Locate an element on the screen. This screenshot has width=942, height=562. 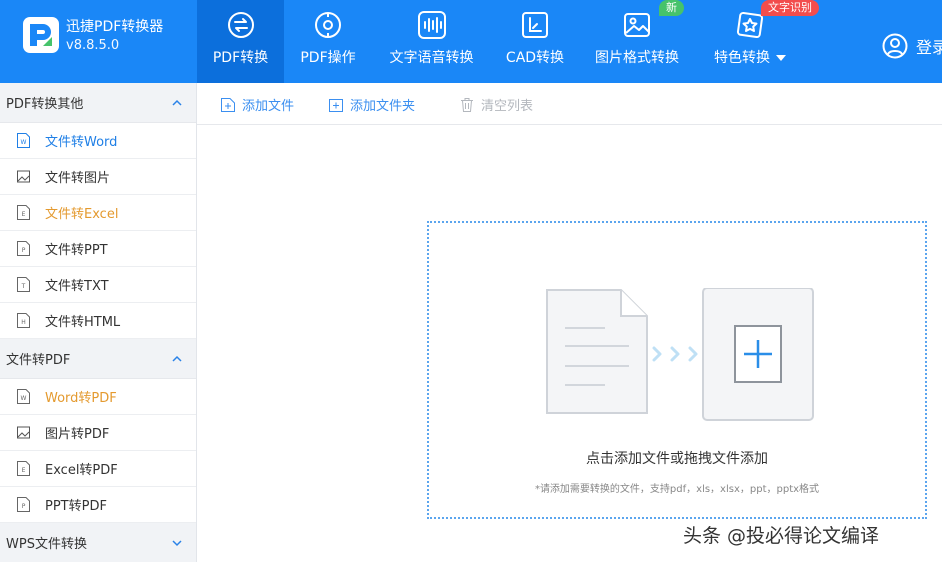
sidebar-item-file-to-image: 文件转图片 is located at coordinates (98, 177).